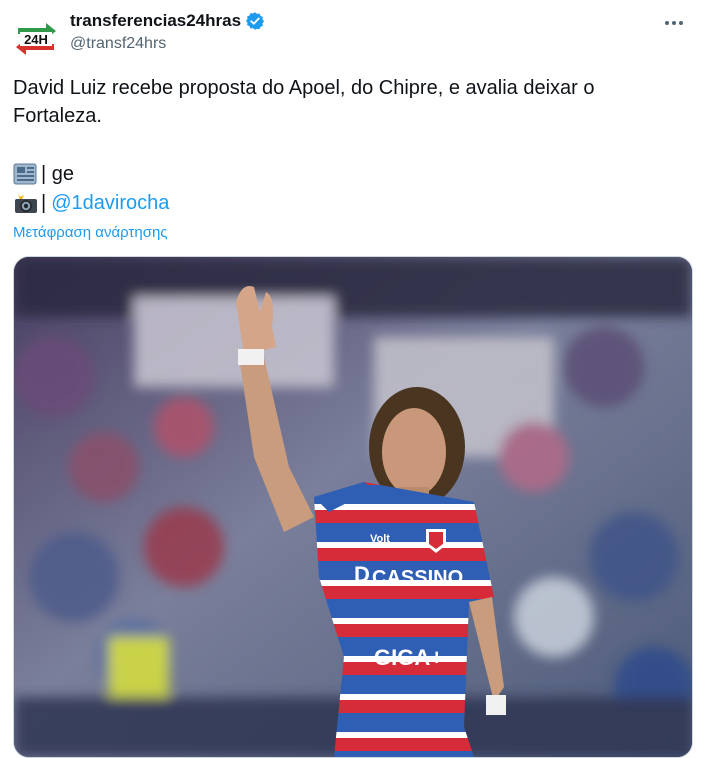 The image size is (703, 758). What do you see at coordinates (57, 174) in the screenshot?
I see `source-text: | ge` at bounding box center [57, 174].